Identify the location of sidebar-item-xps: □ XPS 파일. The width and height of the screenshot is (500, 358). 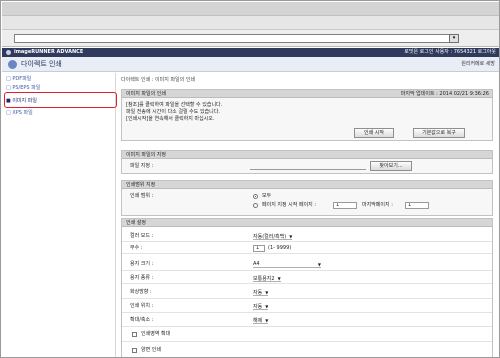
(19, 113).